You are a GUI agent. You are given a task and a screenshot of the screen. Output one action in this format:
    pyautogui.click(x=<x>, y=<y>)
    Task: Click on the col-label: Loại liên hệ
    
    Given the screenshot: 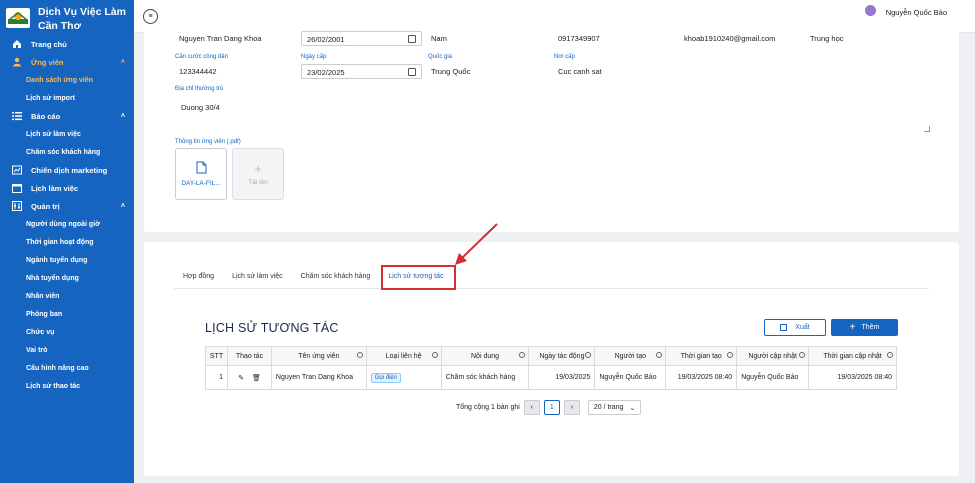 What is the action you would take?
    pyautogui.click(x=403, y=356)
    